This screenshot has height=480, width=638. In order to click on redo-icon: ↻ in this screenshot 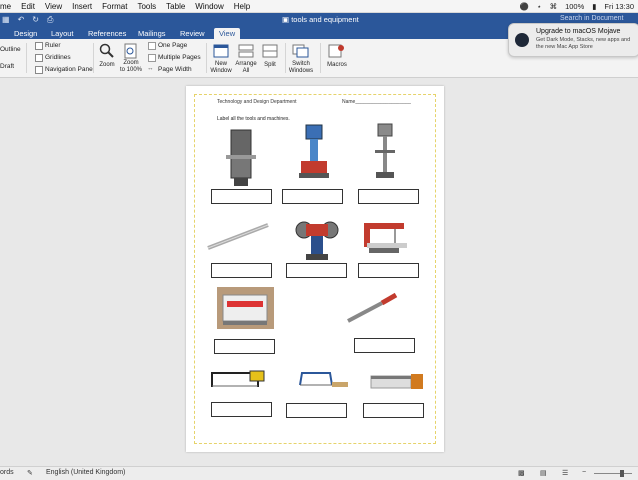, I will do `click(35, 20)`.